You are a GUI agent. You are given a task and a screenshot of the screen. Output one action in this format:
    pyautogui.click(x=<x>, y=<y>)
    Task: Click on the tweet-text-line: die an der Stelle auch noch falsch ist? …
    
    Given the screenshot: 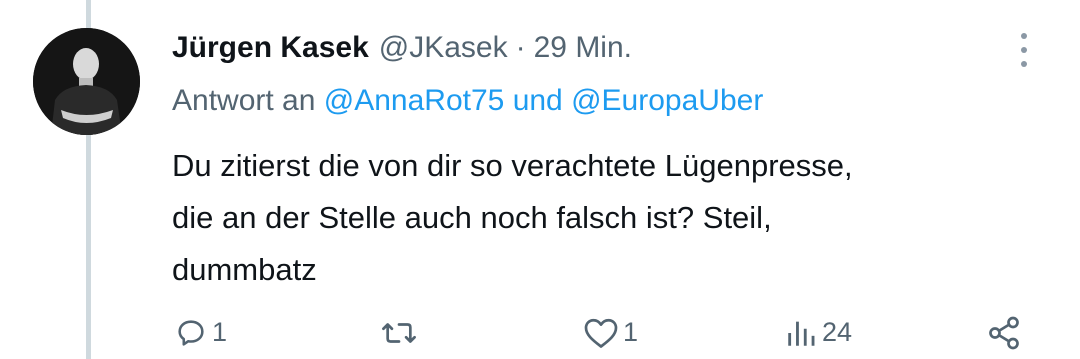 What is the action you would take?
    pyautogui.click(x=472, y=217)
    